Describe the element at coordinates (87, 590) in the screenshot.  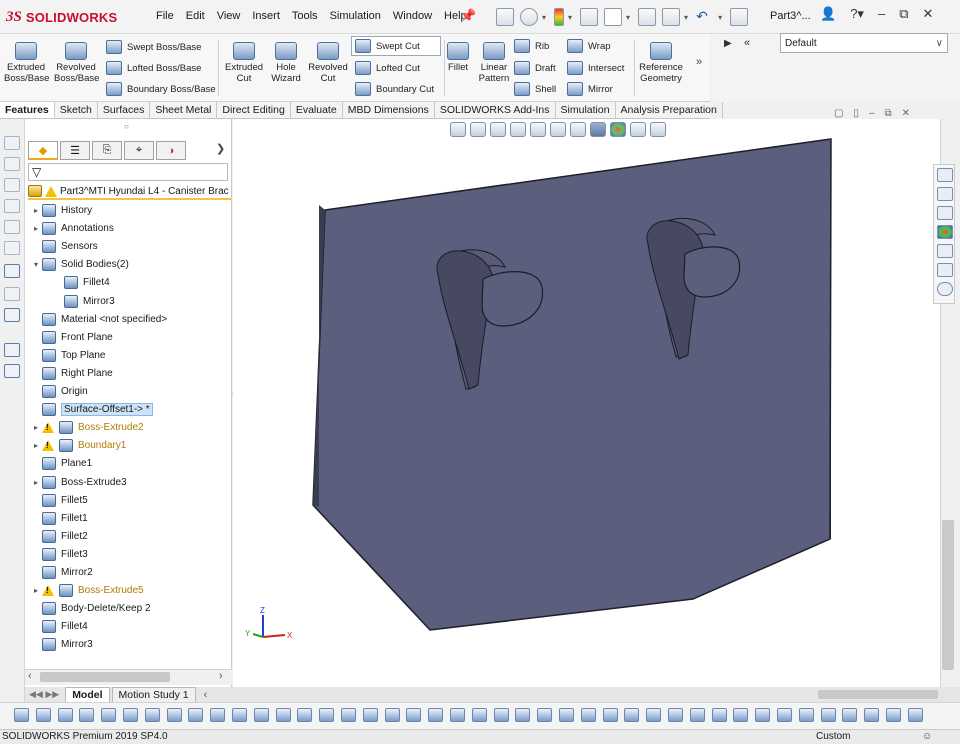
I see `tree-item: ▸ Boss-Extrude5` at that location.